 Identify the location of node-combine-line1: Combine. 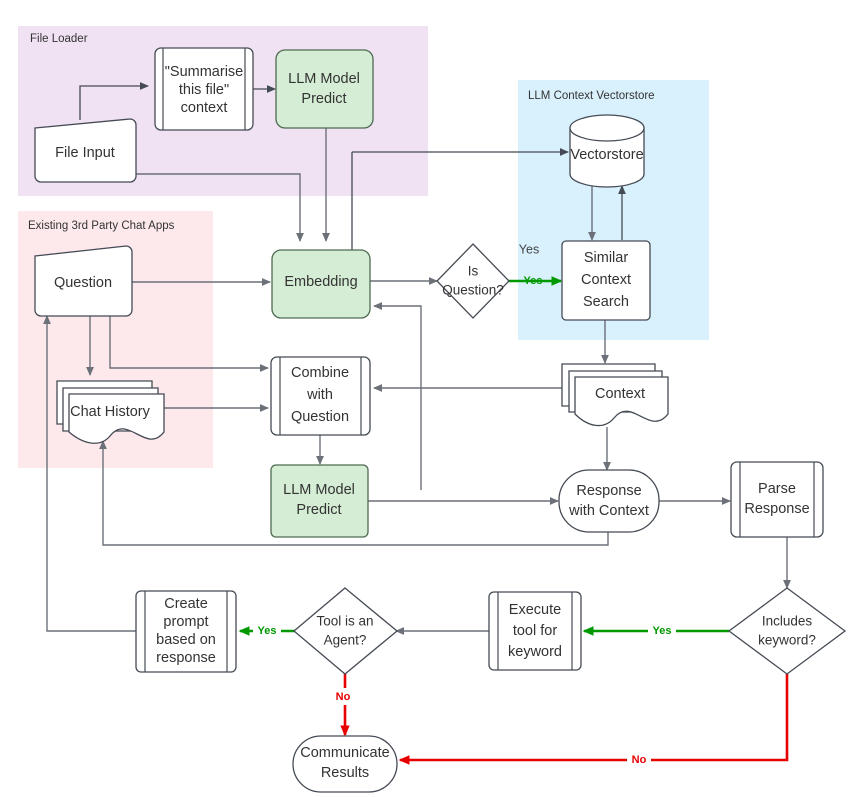
(320, 373).